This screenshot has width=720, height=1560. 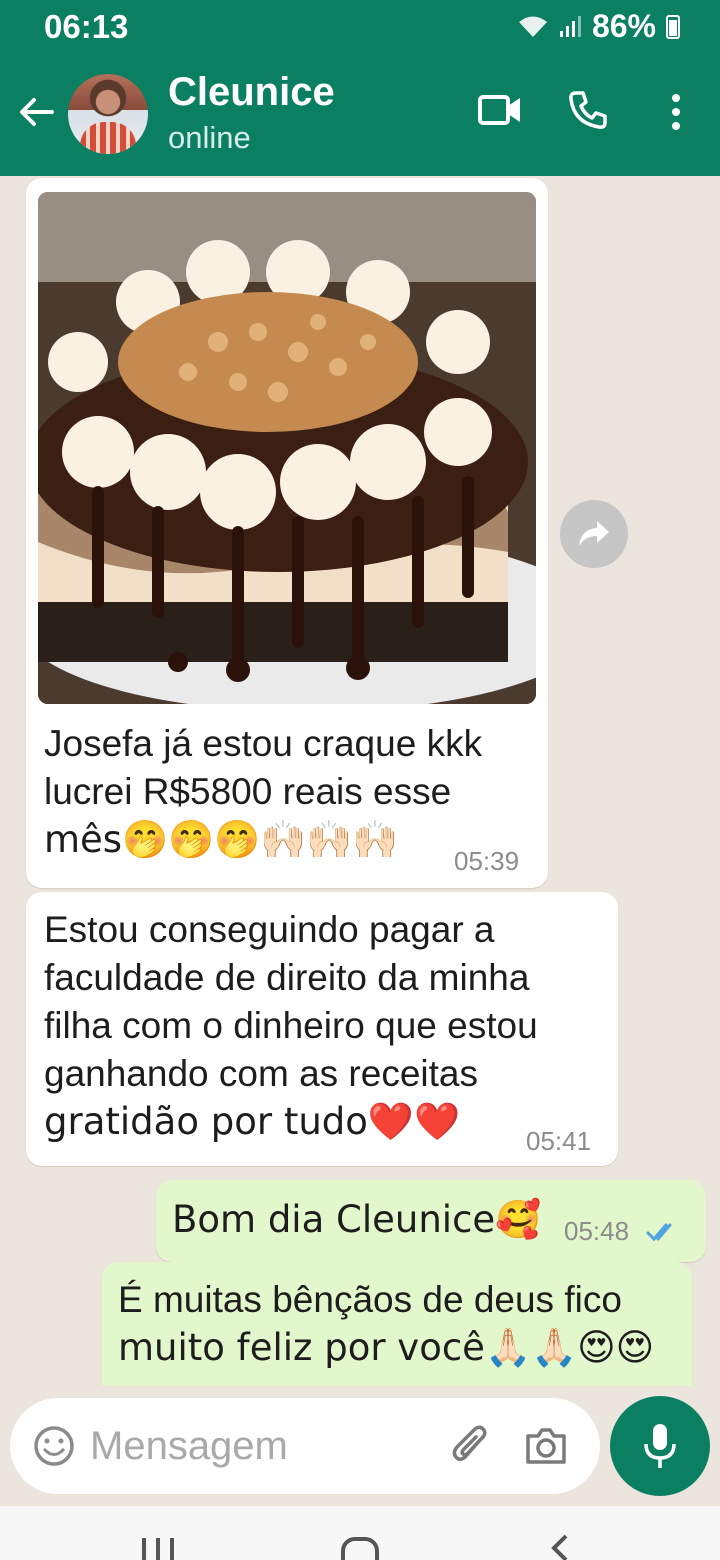 I want to click on forward-icon, so click(x=594, y=533).